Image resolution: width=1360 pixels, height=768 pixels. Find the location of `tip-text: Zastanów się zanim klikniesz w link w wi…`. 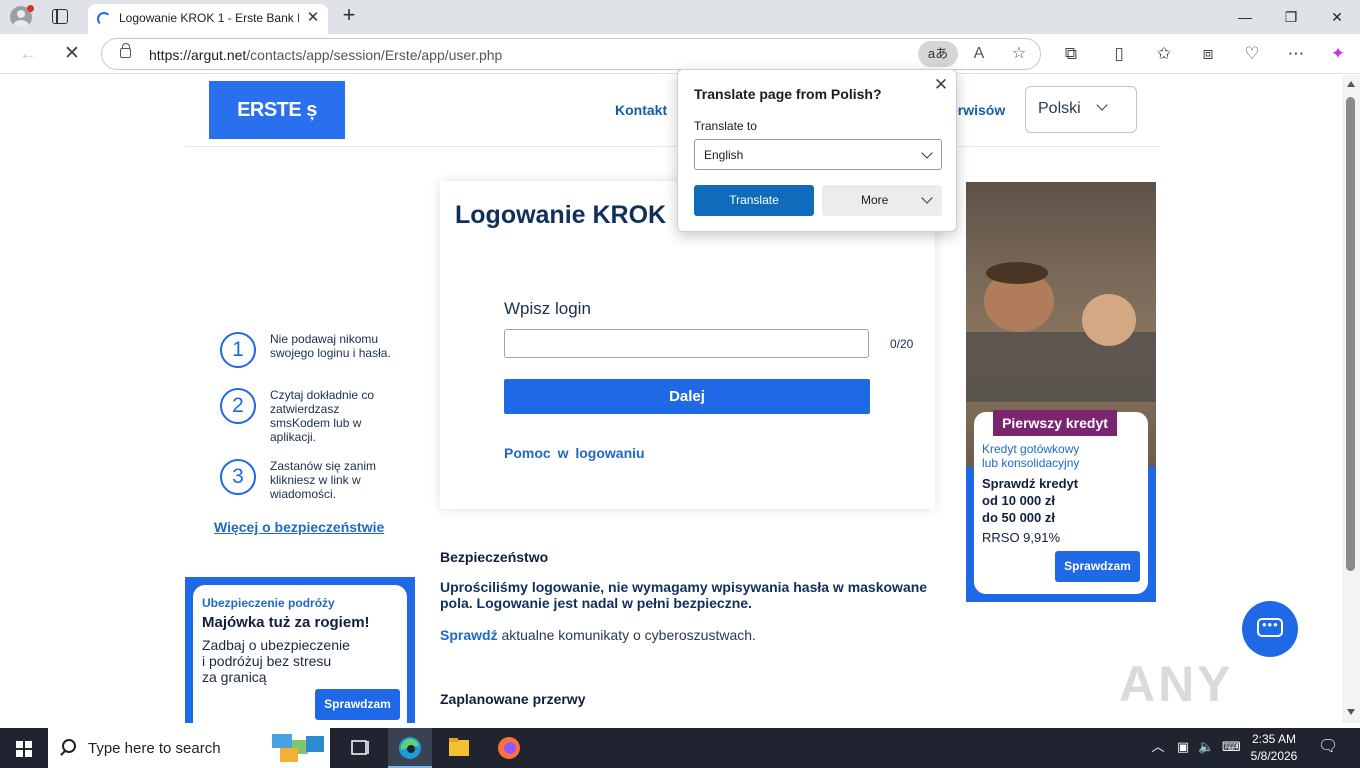

tip-text: Zastanów się zanim klikniesz w link w wi… is located at coordinates (323, 480).